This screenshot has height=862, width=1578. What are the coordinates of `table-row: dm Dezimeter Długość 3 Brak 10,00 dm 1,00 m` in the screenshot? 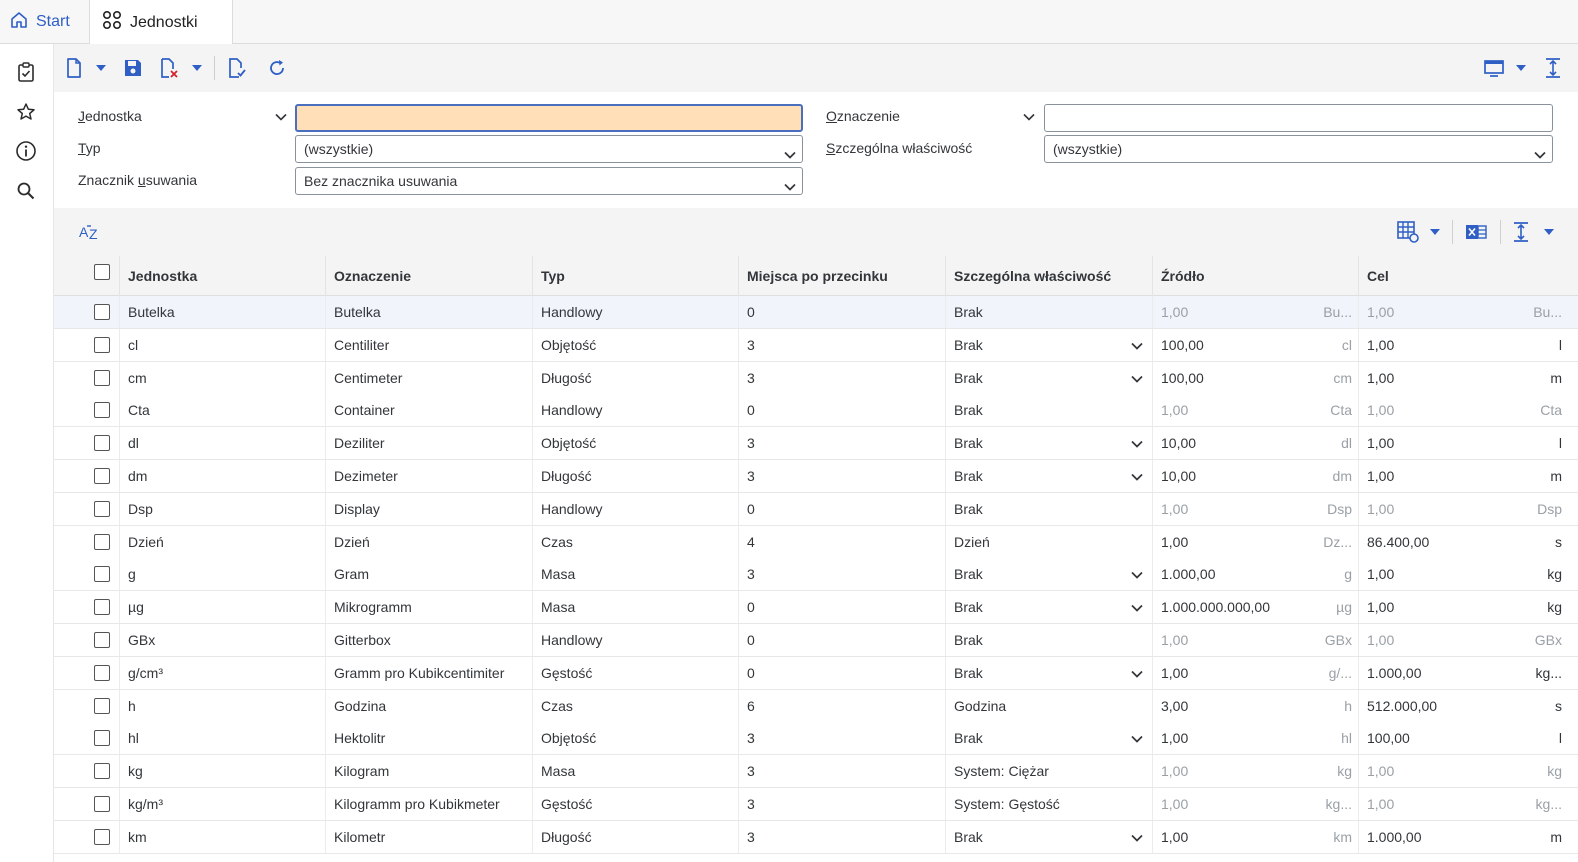 It's located at (816, 476).